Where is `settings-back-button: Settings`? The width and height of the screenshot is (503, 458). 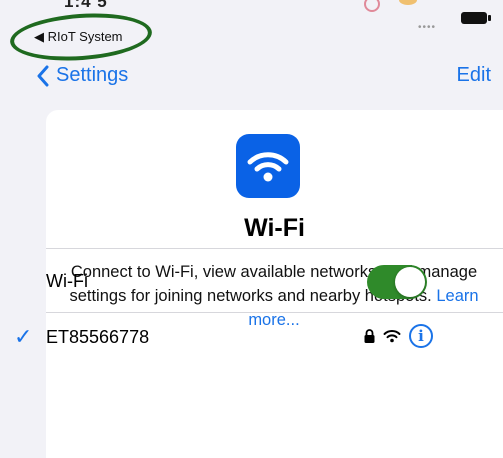 settings-back-button: Settings is located at coordinates (82, 75).